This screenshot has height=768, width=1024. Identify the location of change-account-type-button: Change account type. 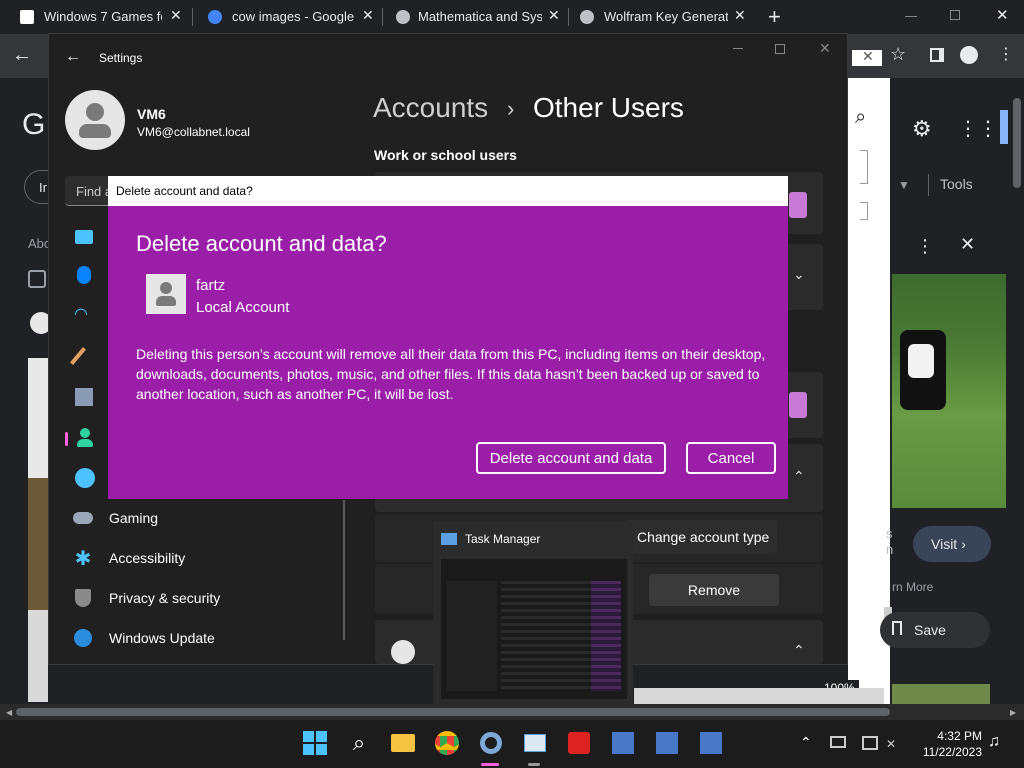
(701, 537).